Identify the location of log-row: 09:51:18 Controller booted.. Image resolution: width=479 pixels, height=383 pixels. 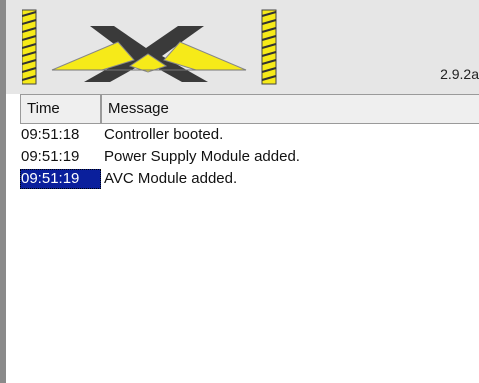
(249, 135).